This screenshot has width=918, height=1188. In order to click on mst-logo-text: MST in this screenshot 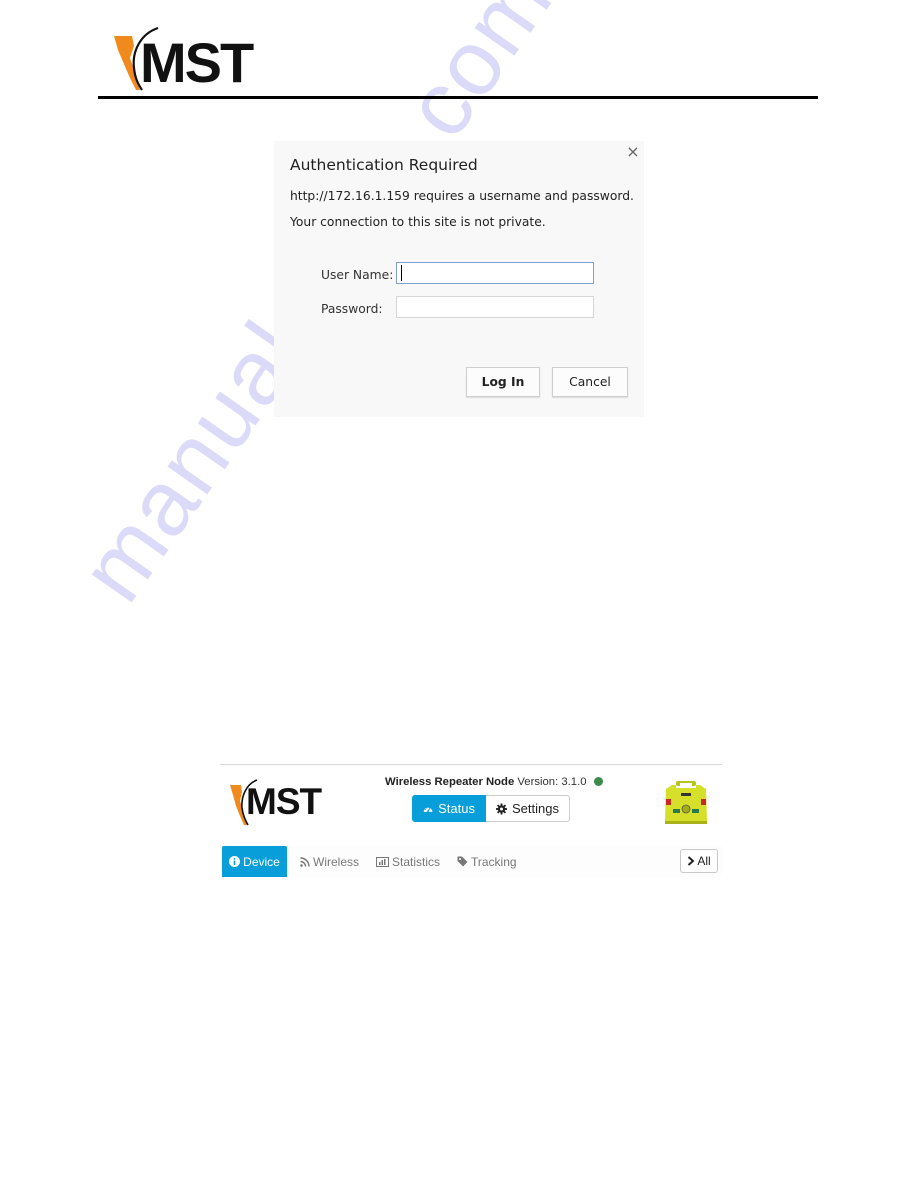, I will do `click(197, 62)`.